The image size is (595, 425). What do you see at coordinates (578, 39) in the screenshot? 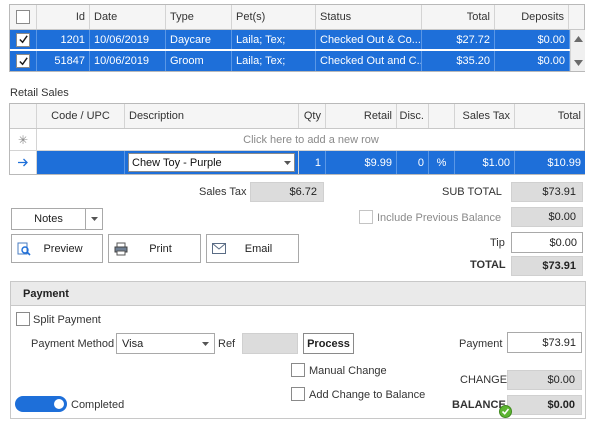
I see `scroll-up-icon` at bounding box center [578, 39].